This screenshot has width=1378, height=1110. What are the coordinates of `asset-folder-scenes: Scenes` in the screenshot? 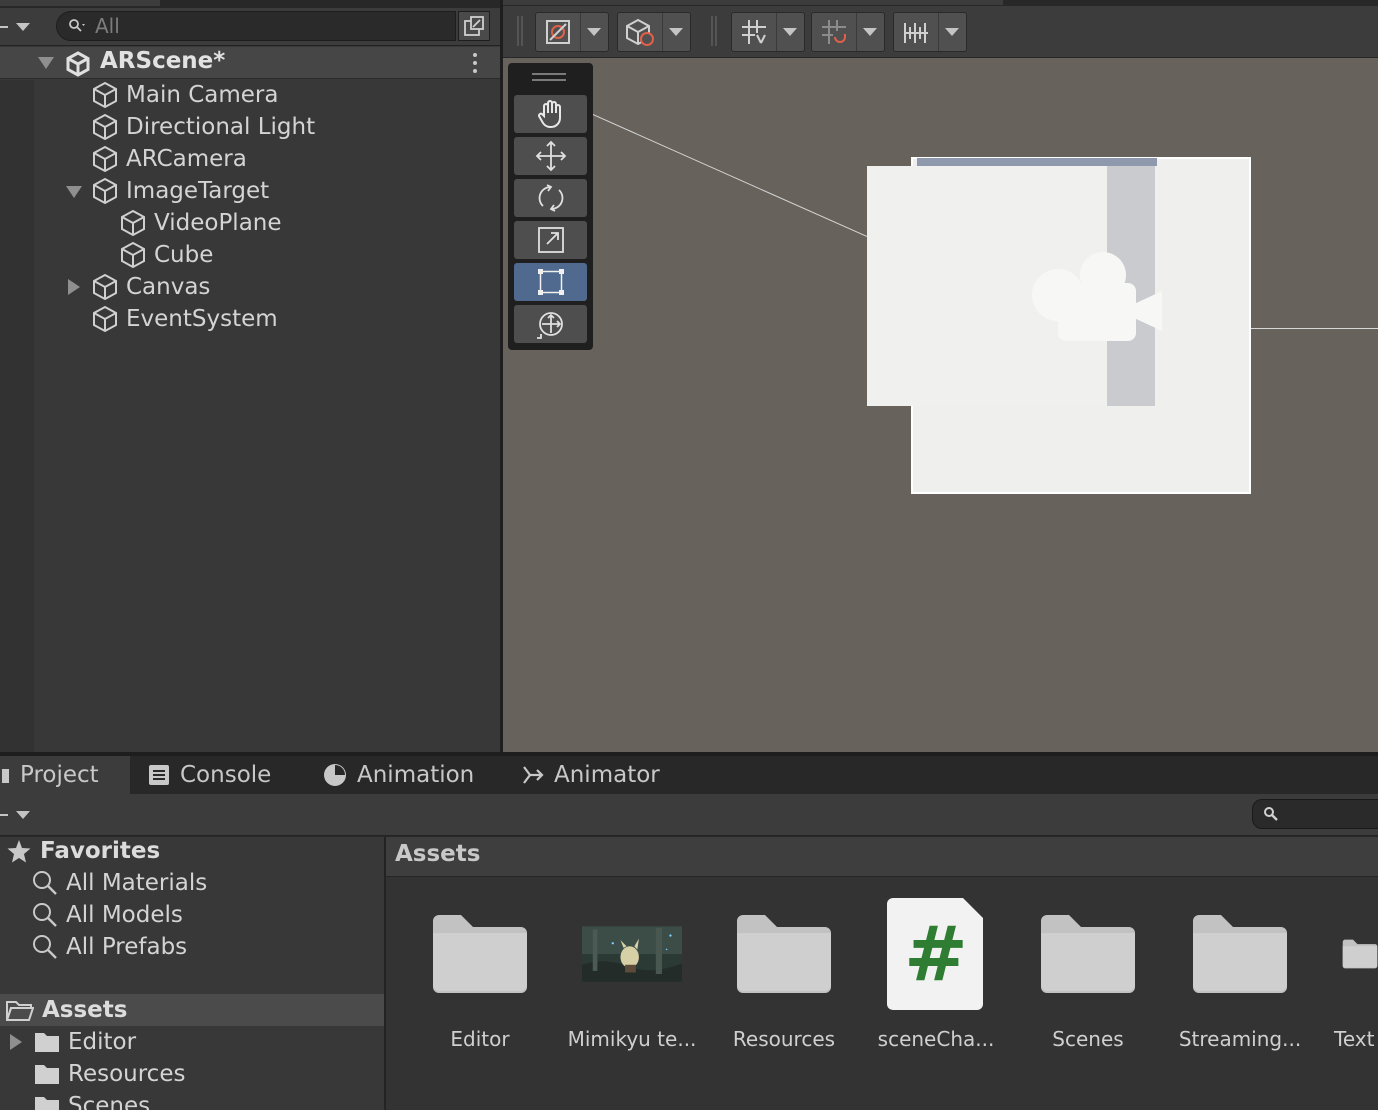 It's located at (1088, 979).